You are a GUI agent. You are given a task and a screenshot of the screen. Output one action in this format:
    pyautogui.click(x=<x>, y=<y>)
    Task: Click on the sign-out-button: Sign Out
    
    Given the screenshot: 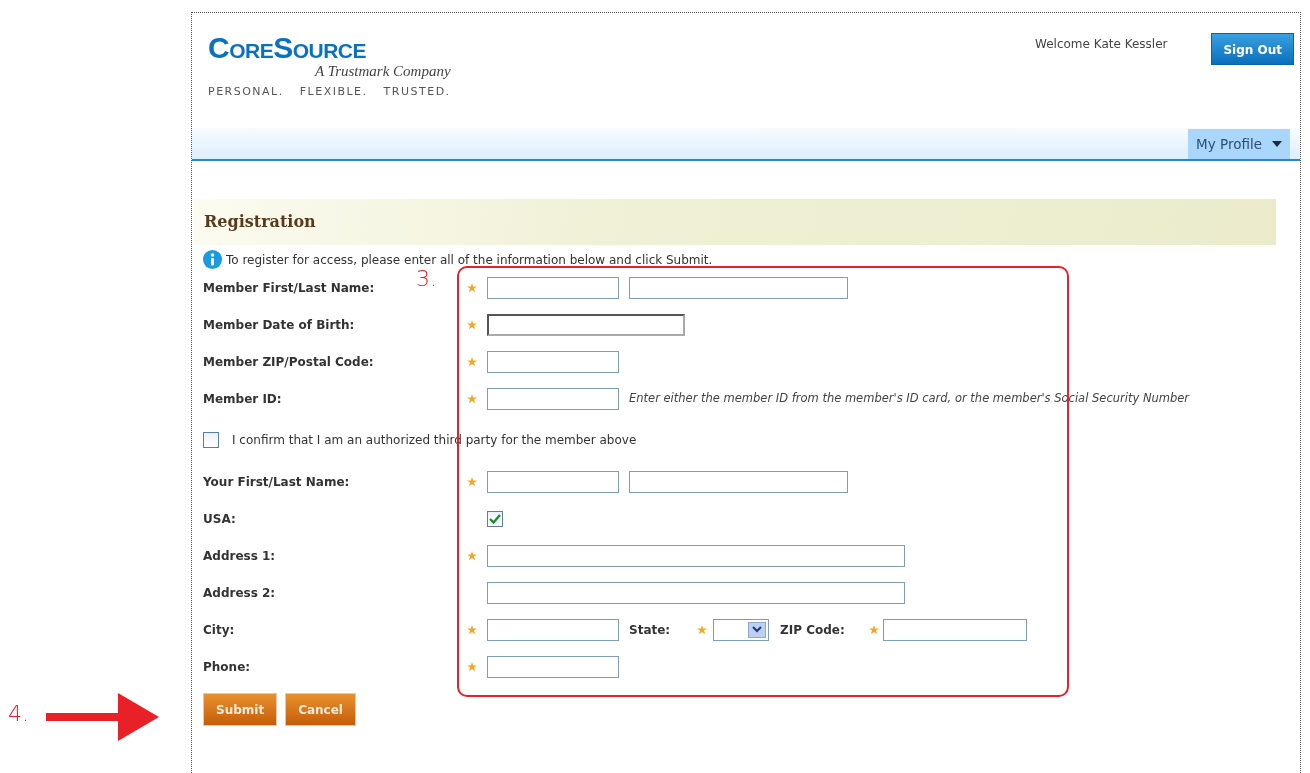 What is the action you would take?
    pyautogui.click(x=1252, y=49)
    